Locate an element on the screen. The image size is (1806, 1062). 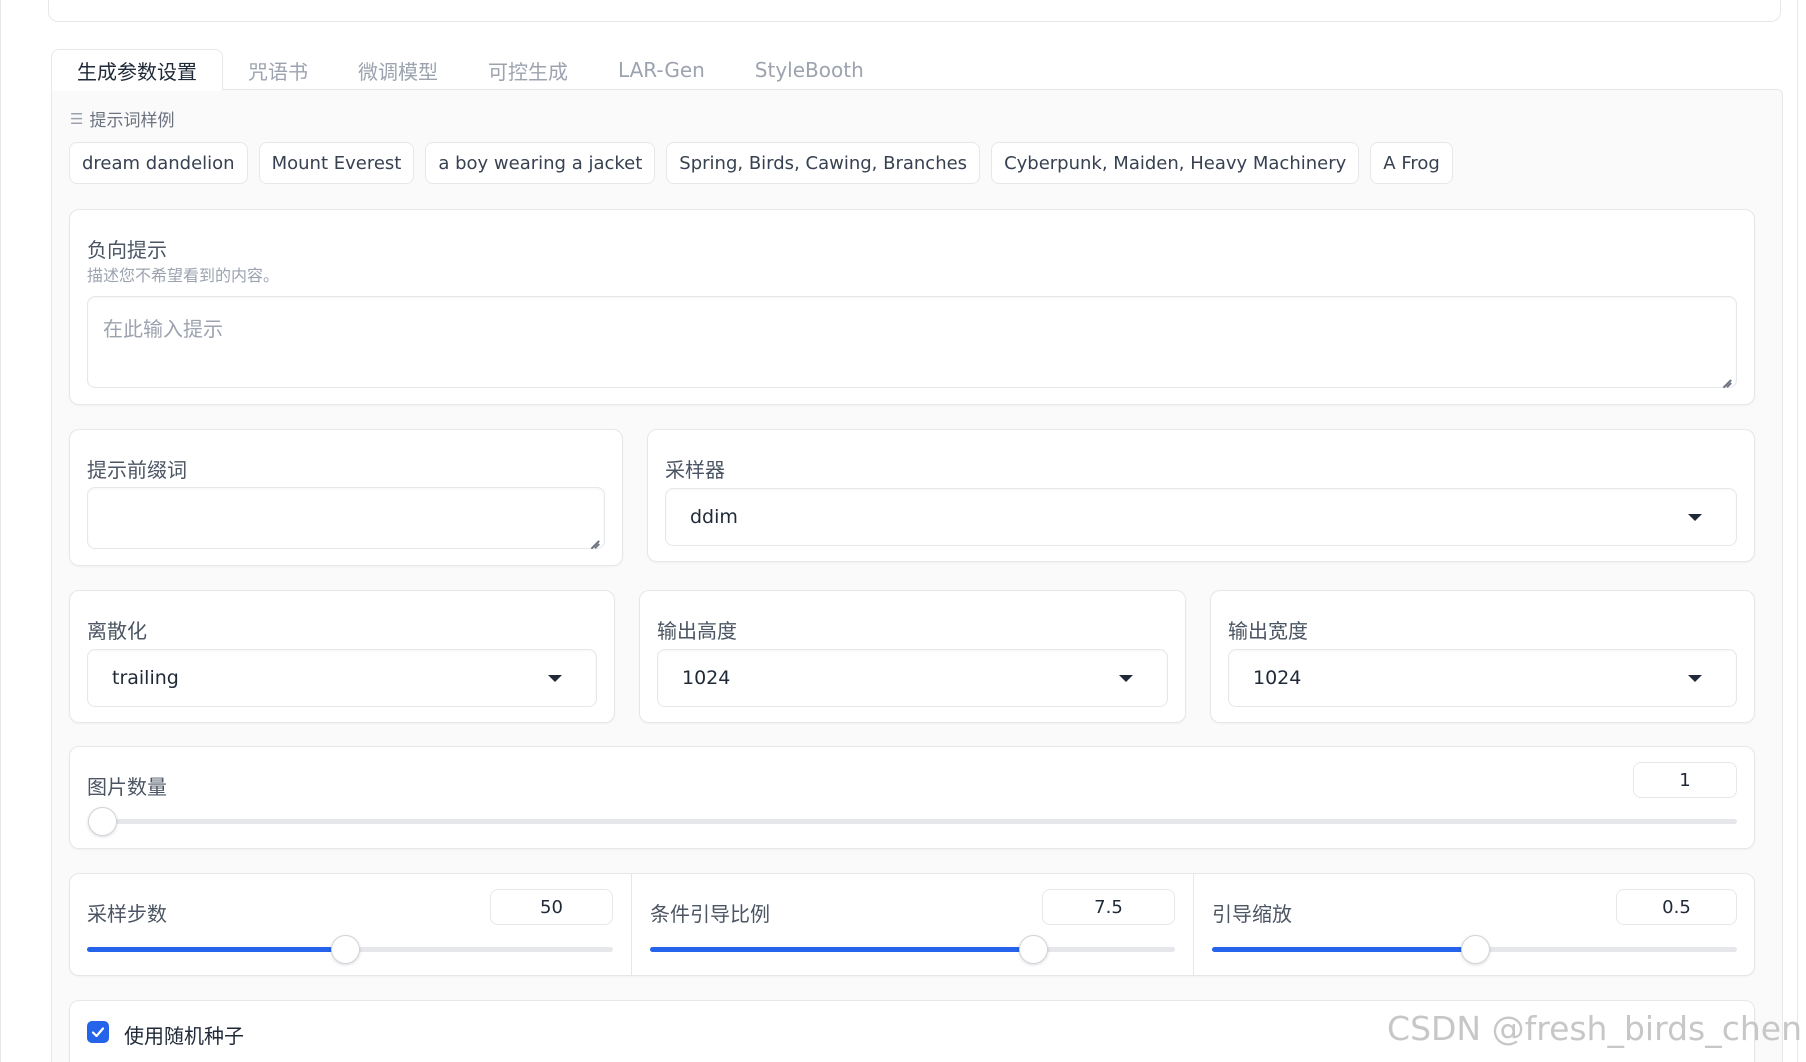
output-height-block: 输出高度 1024 is located at coordinates (912, 656).